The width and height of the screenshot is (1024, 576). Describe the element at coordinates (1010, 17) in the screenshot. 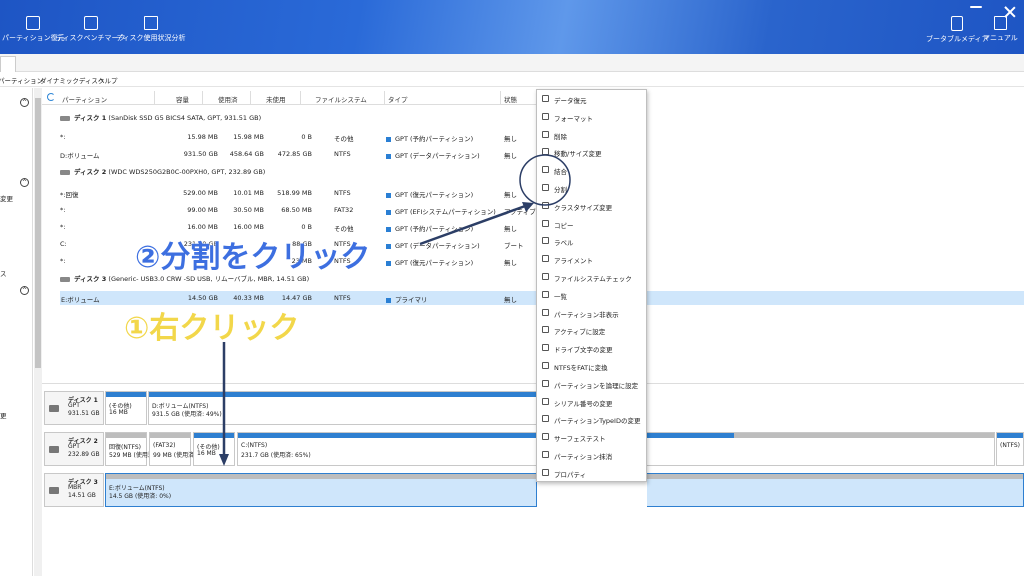

I see `close-button` at that location.